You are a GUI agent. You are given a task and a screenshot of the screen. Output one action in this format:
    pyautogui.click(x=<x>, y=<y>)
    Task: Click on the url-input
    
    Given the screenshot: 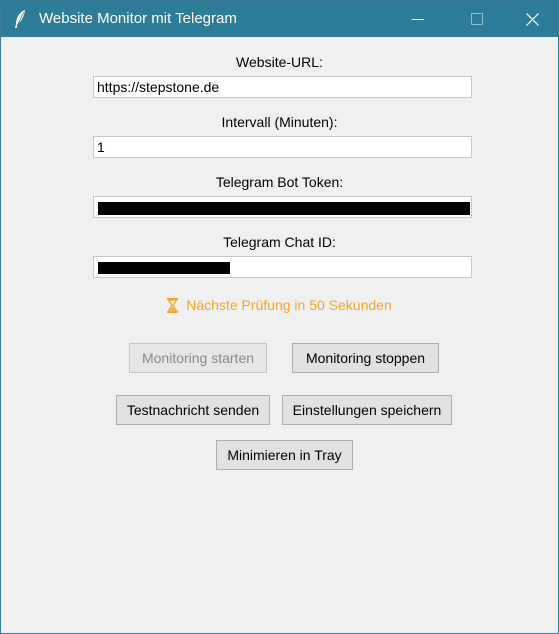 What is the action you would take?
    pyautogui.click(x=282, y=87)
    